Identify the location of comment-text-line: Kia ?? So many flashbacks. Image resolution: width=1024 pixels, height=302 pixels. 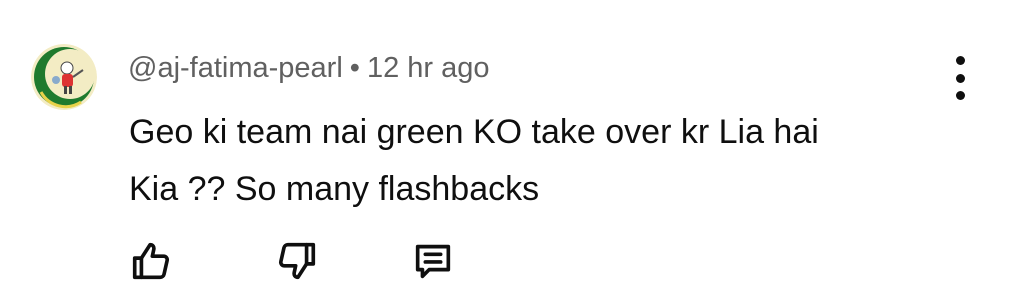
(334, 189).